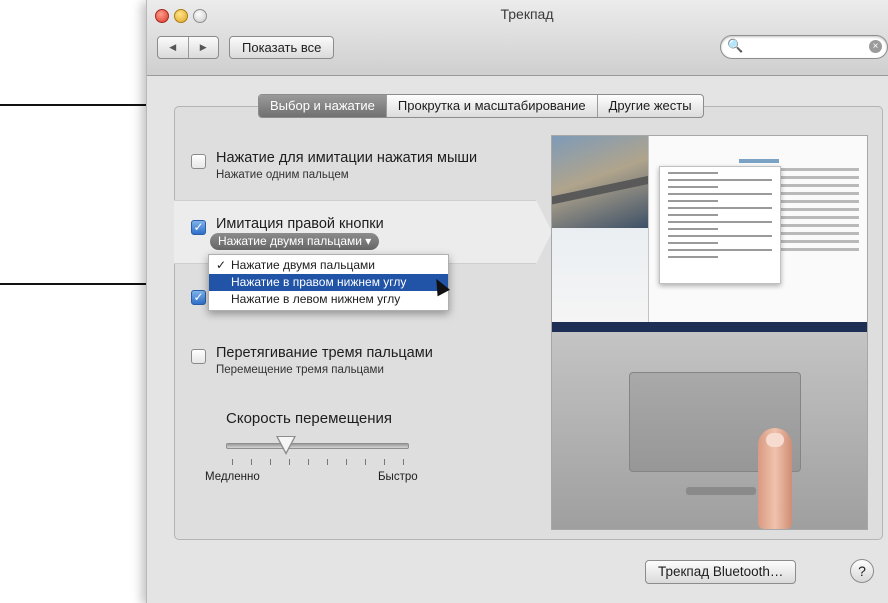  Describe the element at coordinates (709, 430) in the screenshot. I see `preview-laptop` at that location.